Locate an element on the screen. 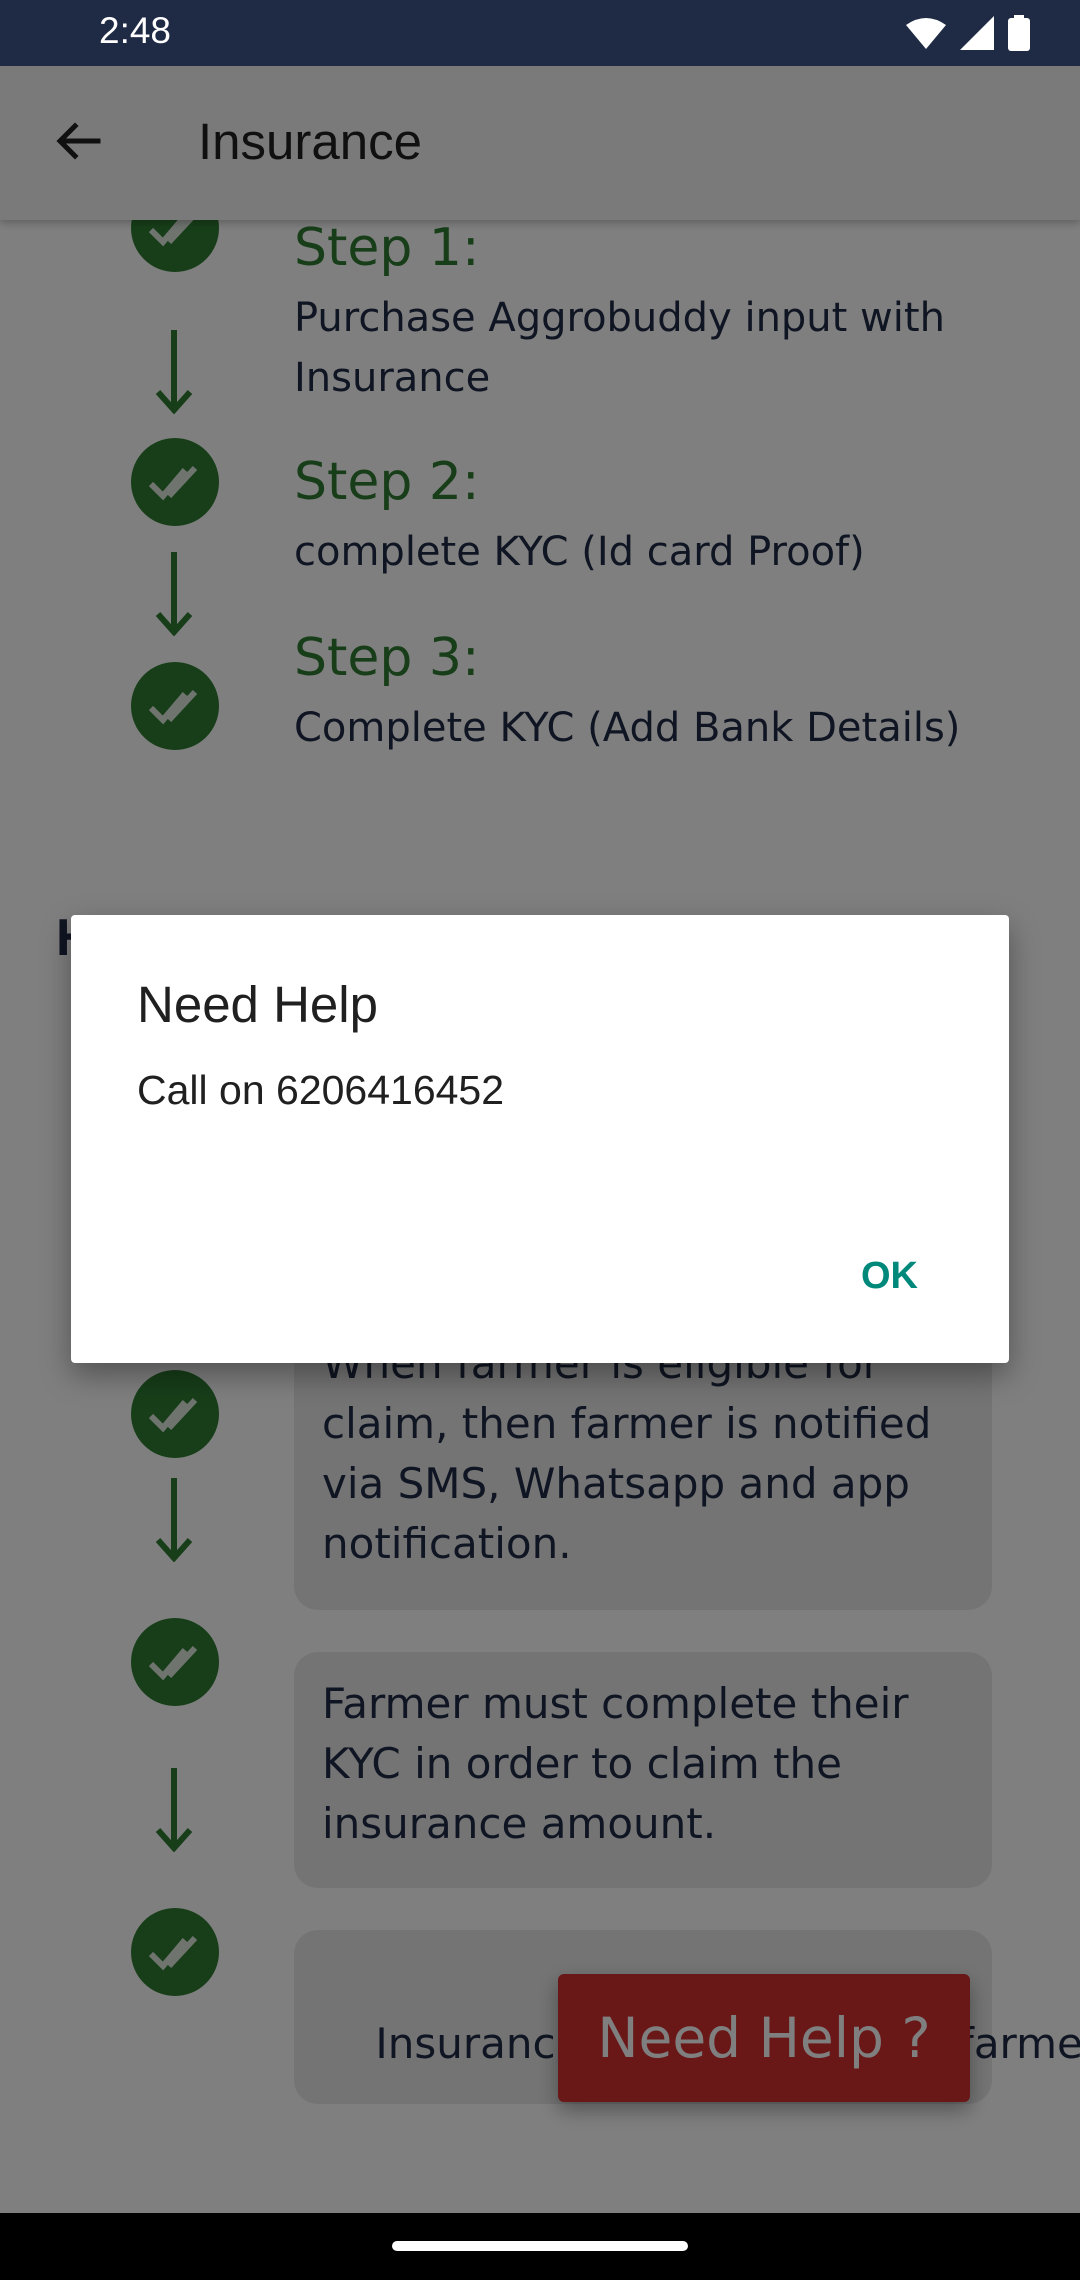 This screenshot has width=1080, height=2280. navigation-bar is located at coordinates (540, 2246).